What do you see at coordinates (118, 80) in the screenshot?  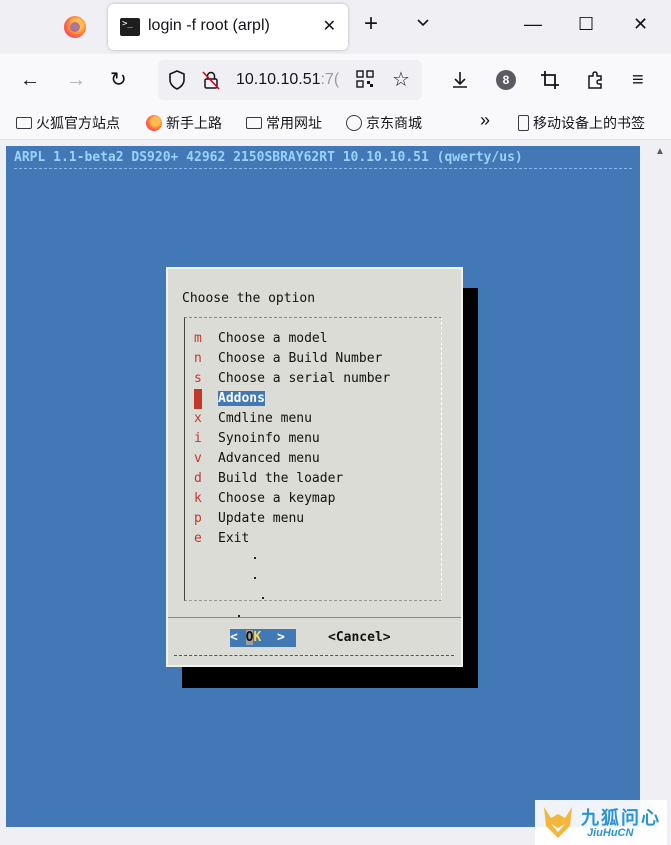 I see `reload-button: ↻` at bounding box center [118, 80].